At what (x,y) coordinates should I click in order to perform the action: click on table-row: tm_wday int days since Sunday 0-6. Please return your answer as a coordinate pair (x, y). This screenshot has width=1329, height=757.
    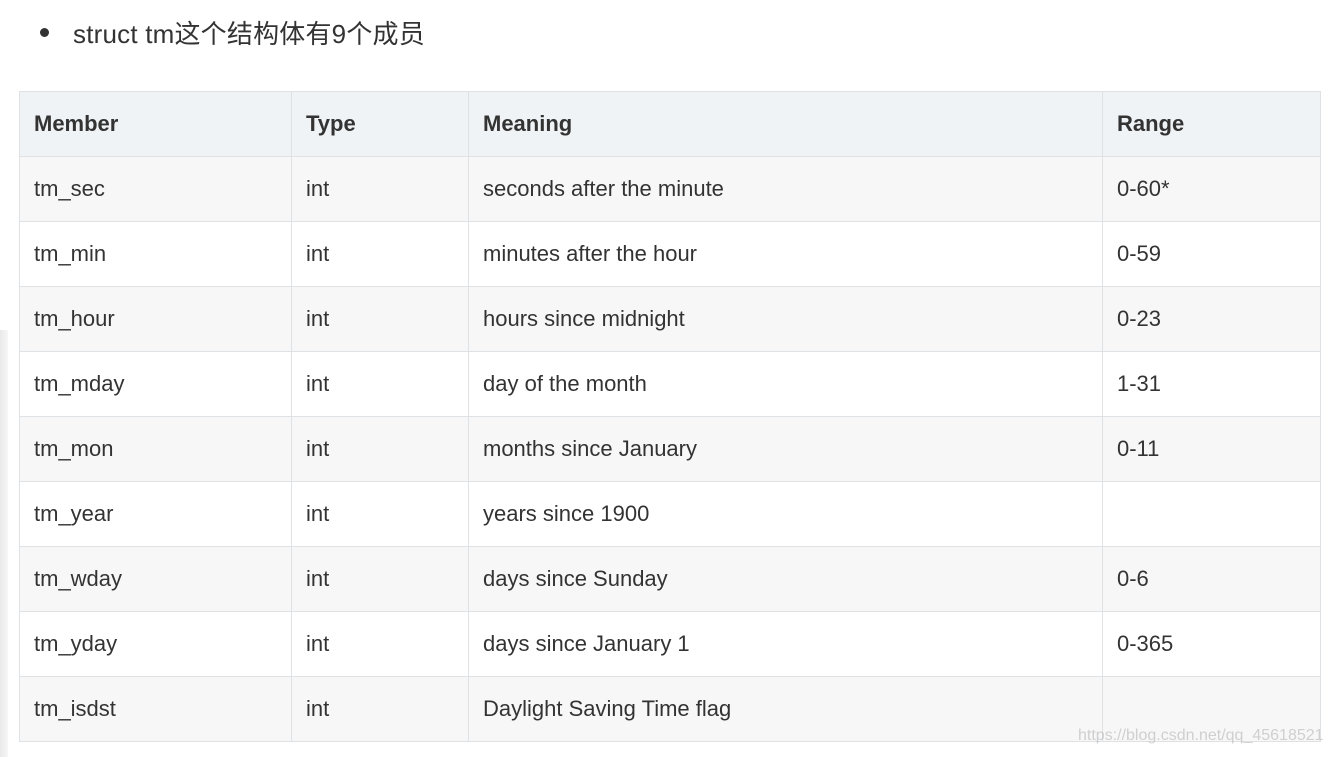
    Looking at the image, I should click on (670, 579).